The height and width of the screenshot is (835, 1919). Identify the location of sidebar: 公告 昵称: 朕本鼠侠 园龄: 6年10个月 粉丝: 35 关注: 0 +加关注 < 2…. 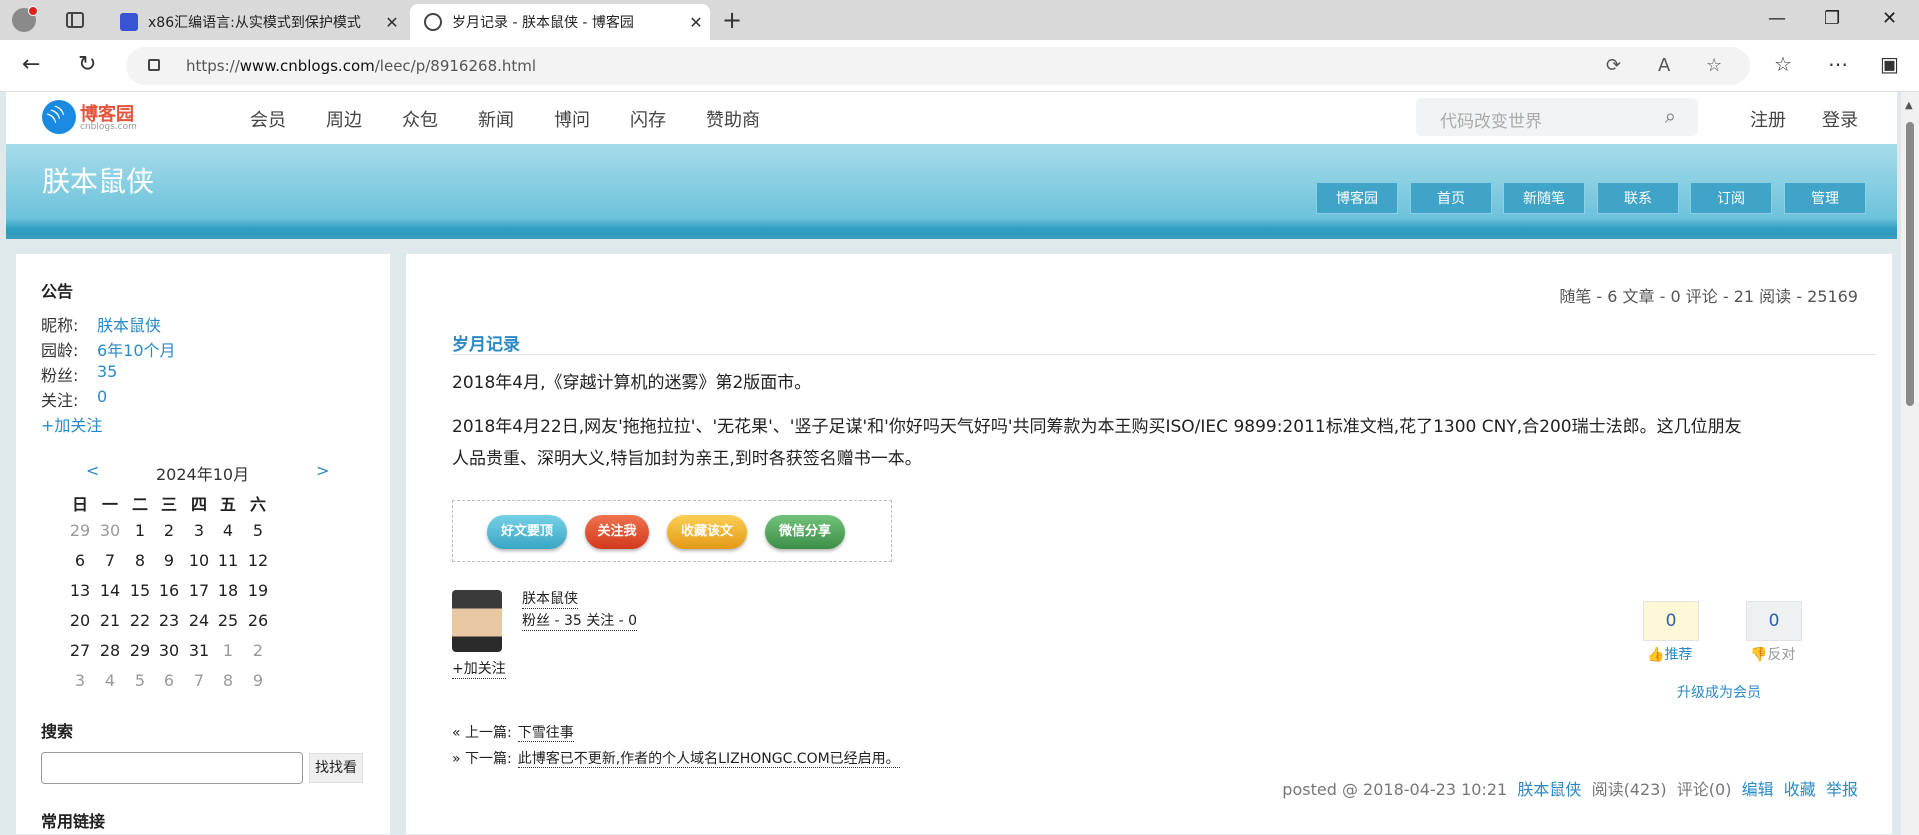
(203, 544).